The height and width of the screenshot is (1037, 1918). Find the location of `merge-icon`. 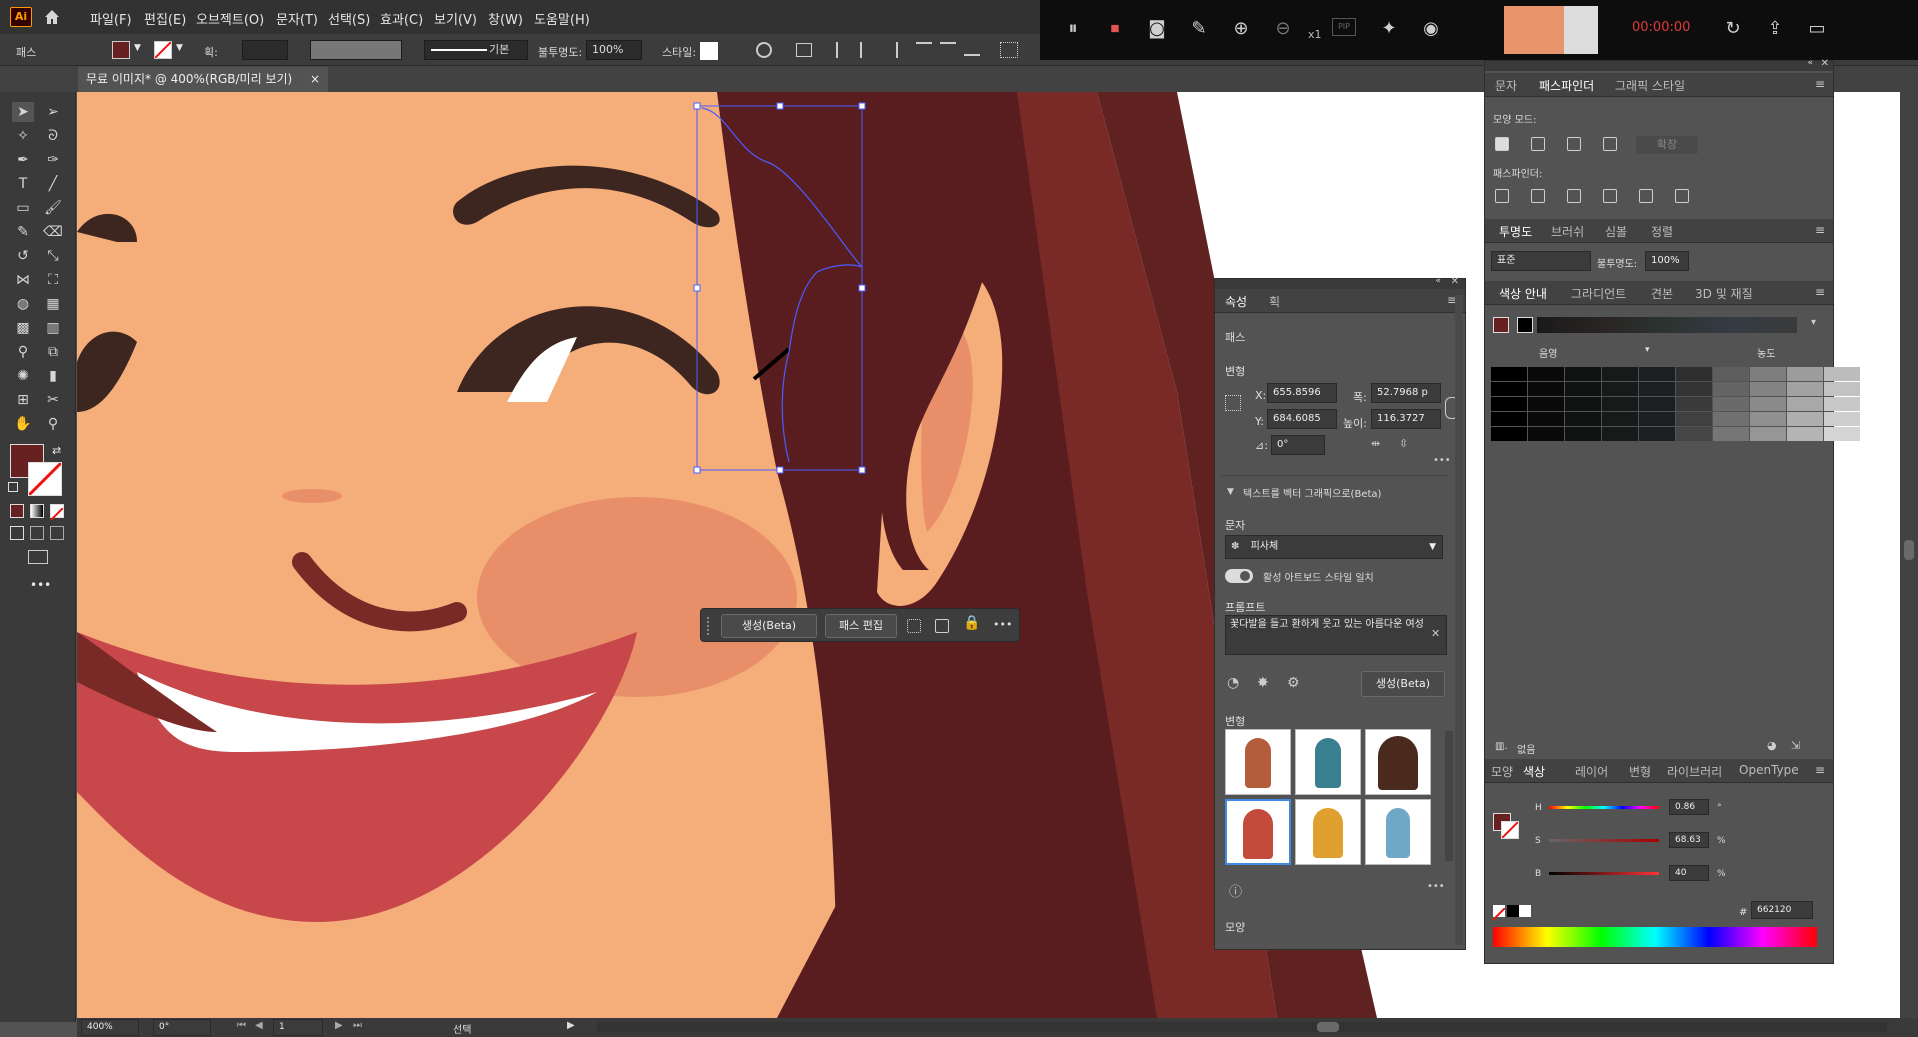

merge-icon is located at coordinates (1574, 196).